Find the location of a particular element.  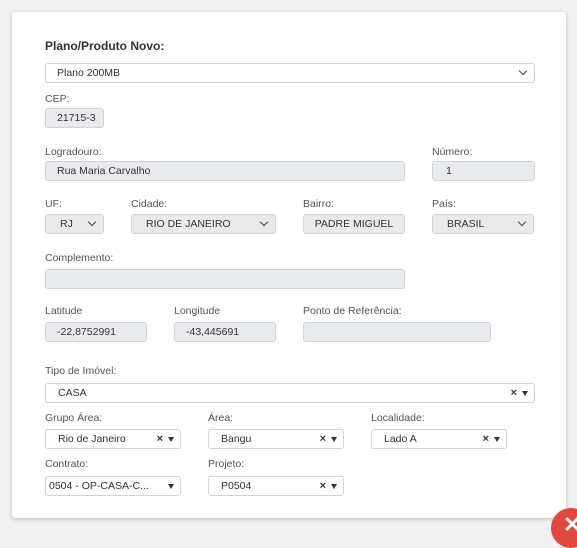

bairro-value: PADRE MIGUEL is located at coordinates (354, 224).